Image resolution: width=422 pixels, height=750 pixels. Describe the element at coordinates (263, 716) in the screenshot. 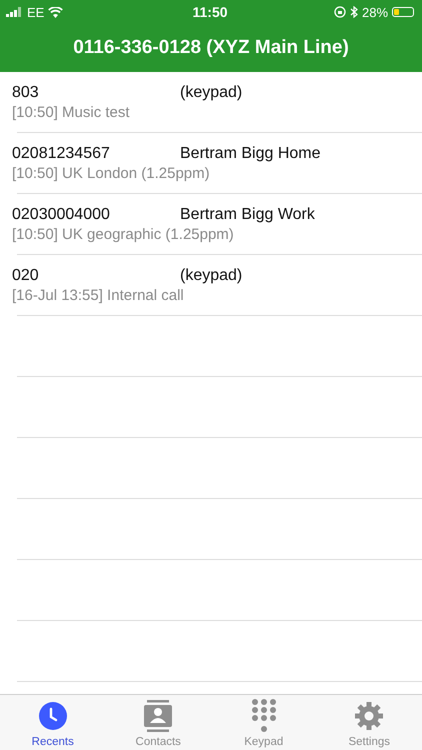

I see `keypad-icon` at that location.